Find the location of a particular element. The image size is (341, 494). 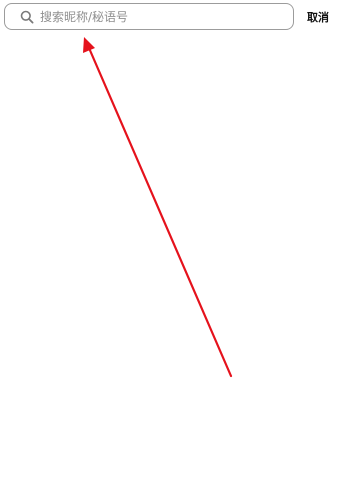

annotation-arrow-head is located at coordinates (89, 45).